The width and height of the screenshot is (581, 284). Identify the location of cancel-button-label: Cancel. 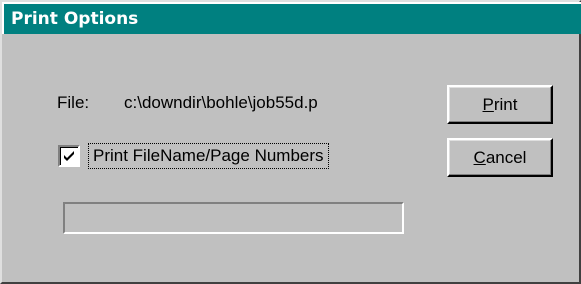
(500, 157).